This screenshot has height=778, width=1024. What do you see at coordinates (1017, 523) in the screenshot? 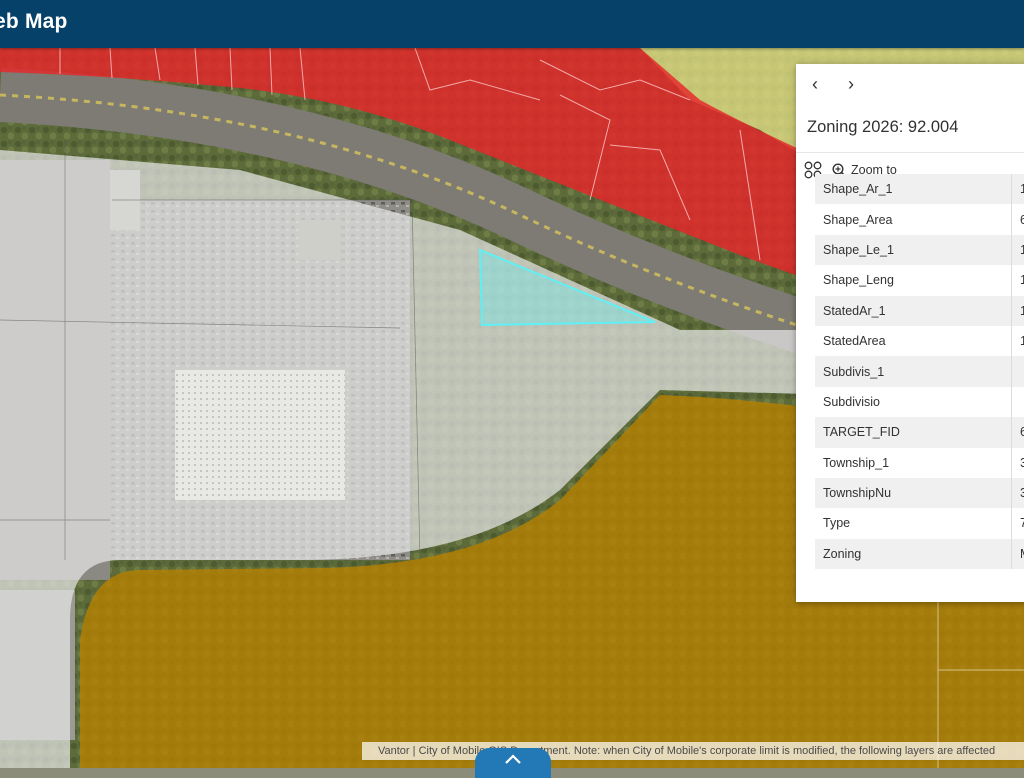
I see `attribute-value: 7` at bounding box center [1017, 523].